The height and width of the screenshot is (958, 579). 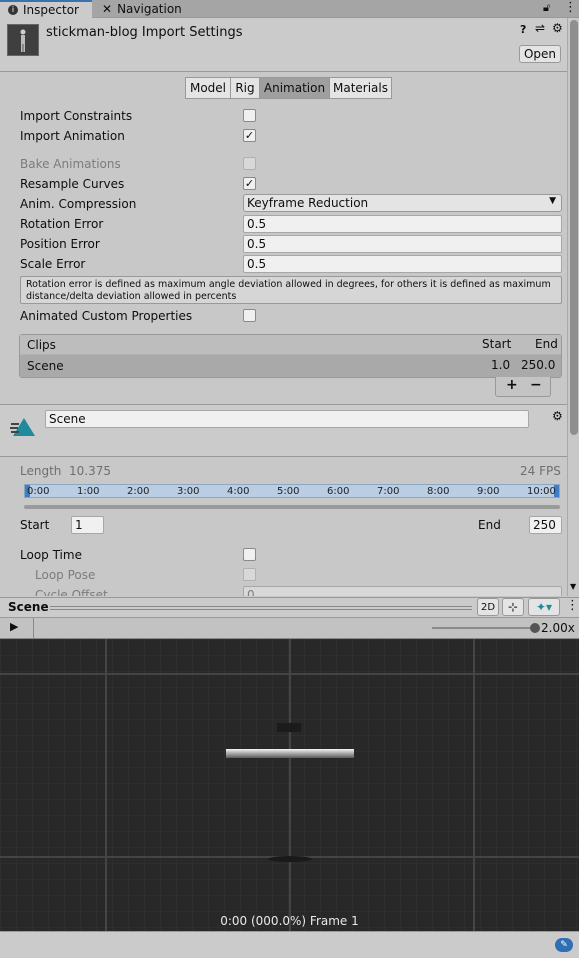 What do you see at coordinates (308, 203) in the screenshot?
I see `anim-compression-value: Keyframe Reduction` at bounding box center [308, 203].